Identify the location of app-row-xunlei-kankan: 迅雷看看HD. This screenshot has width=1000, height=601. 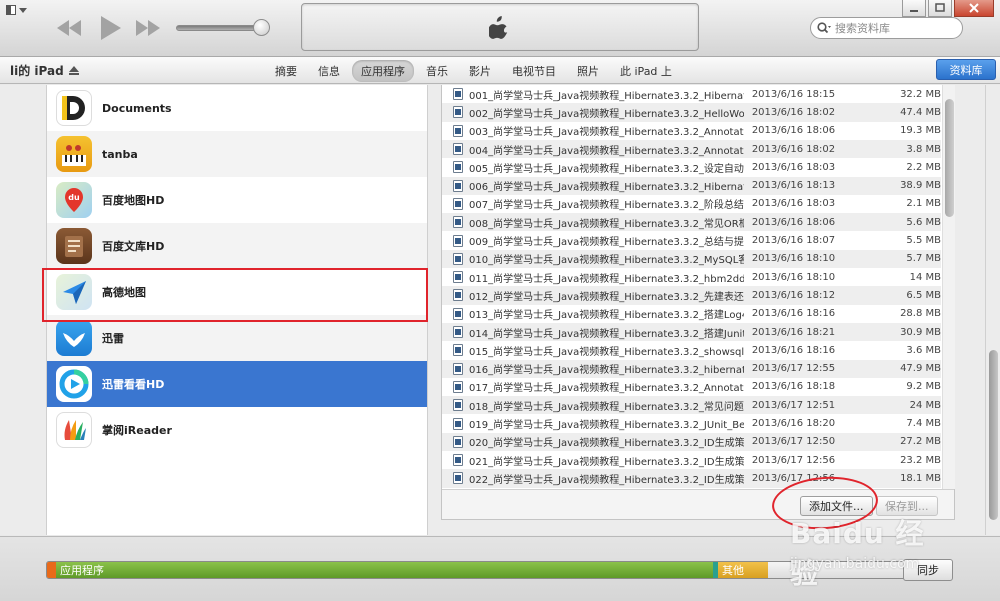
(237, 384).